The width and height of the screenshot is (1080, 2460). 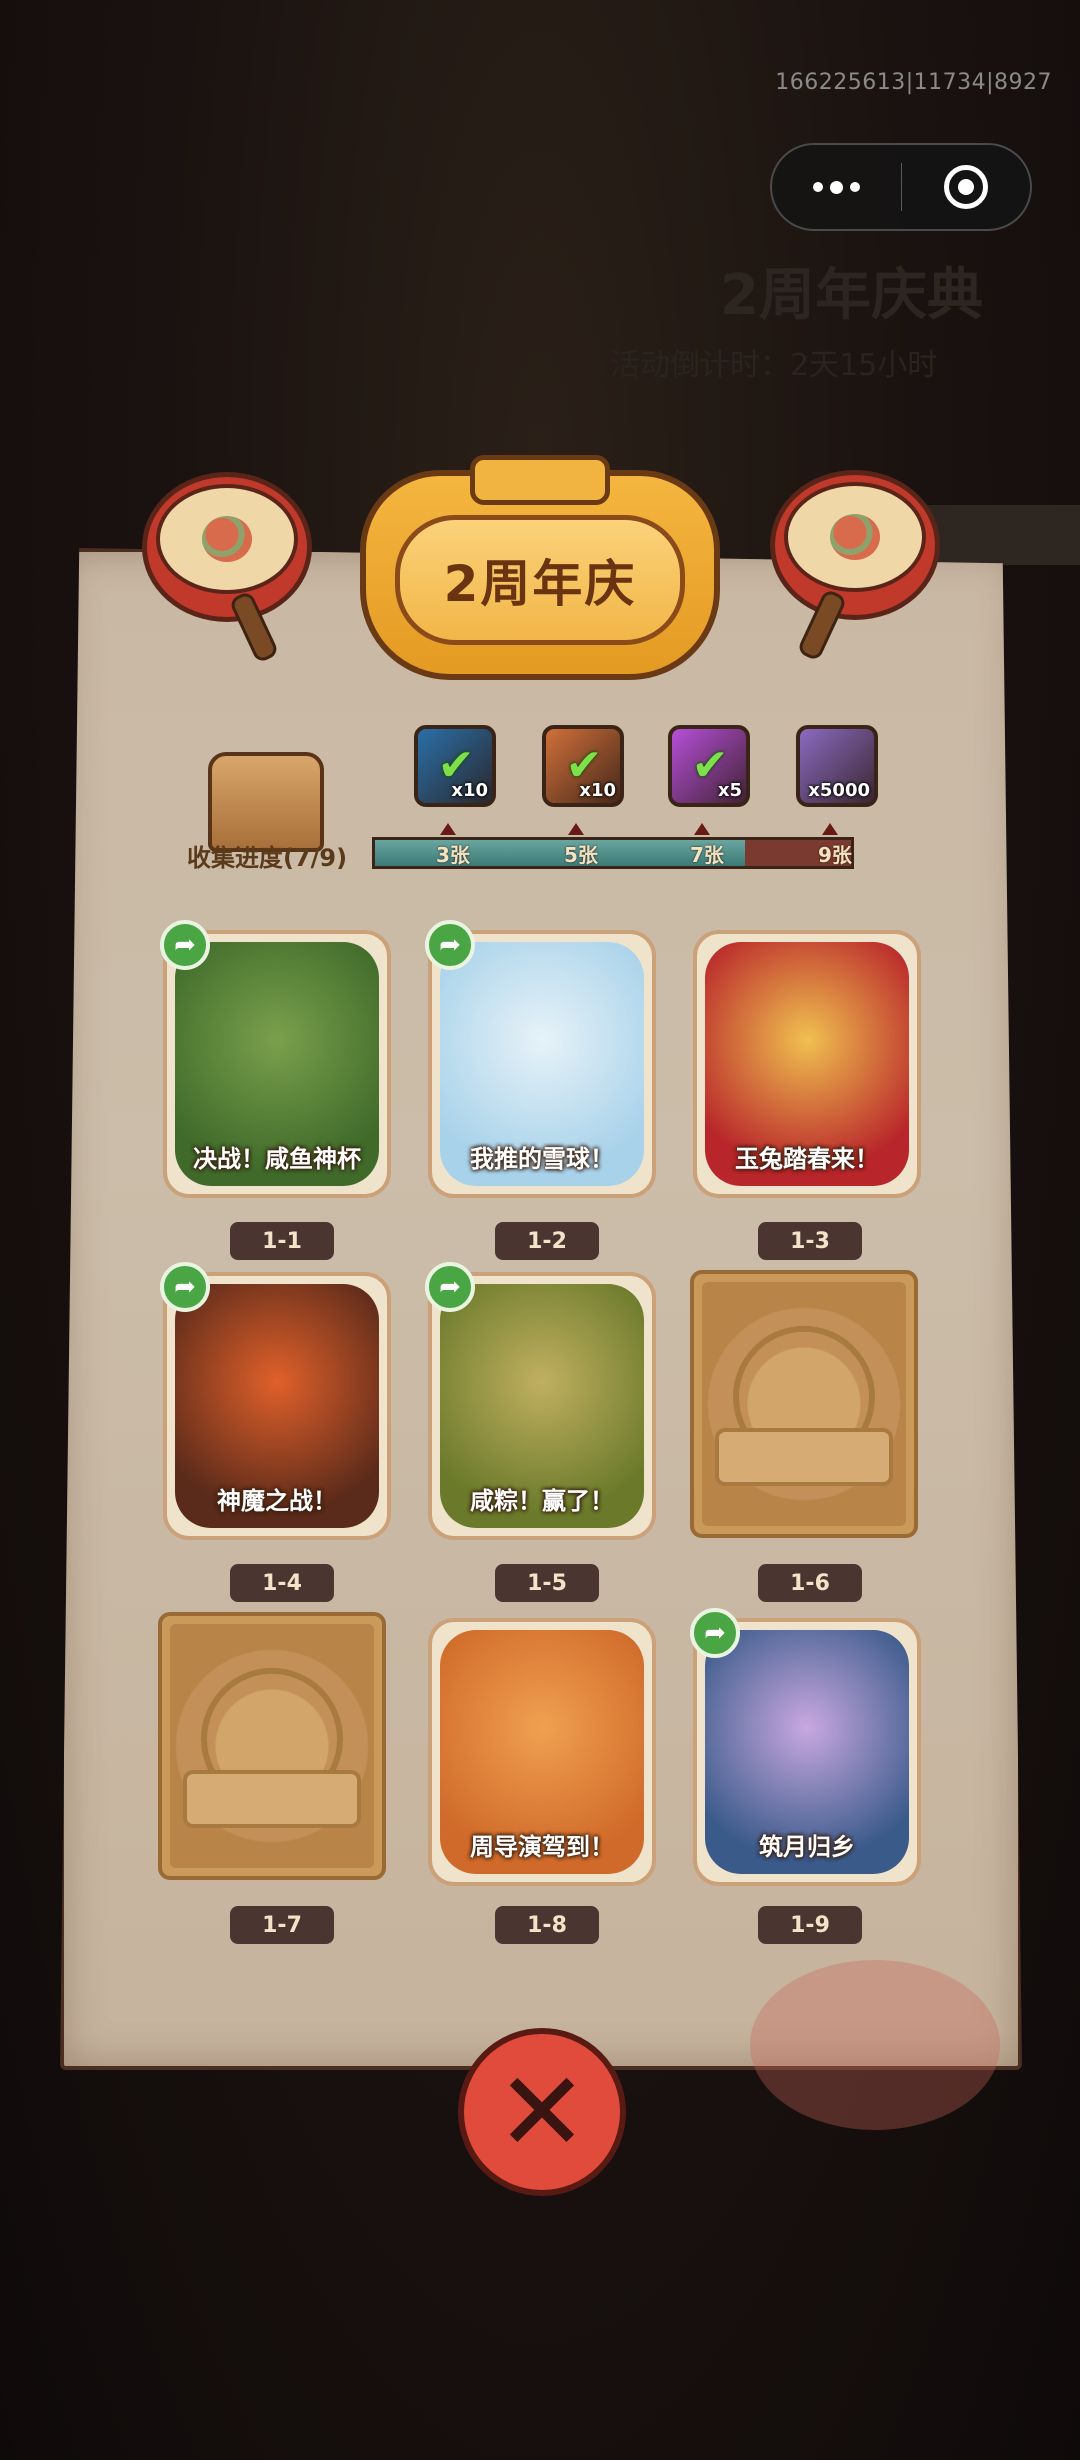 What do you see at coordinates (453, 855) in the screenshot?
I see `milestone-3: 3张` at bounding box center [453, 855].